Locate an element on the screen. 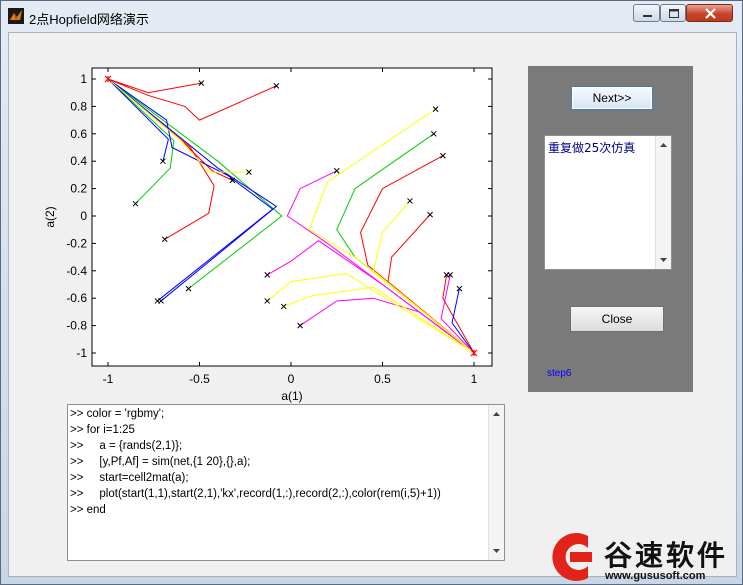  y-tick-label: 0.8 is located at coordinates (78, 106).